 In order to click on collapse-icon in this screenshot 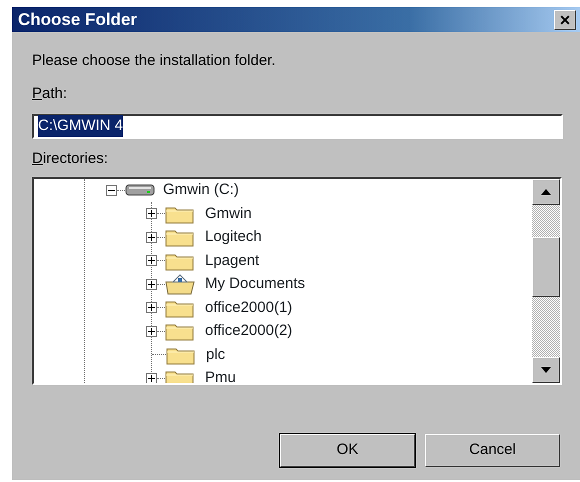, I will do `click(111, 190)`.